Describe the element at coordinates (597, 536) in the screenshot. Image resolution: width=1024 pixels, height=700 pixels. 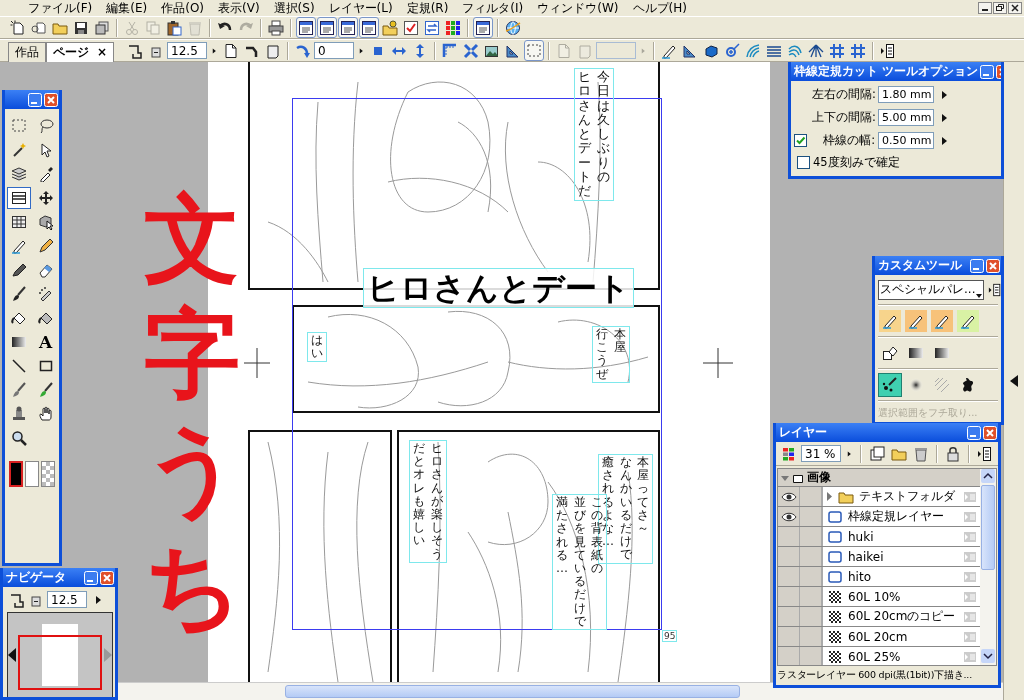
I see `dialogue-text: この背表紙の` at that location.